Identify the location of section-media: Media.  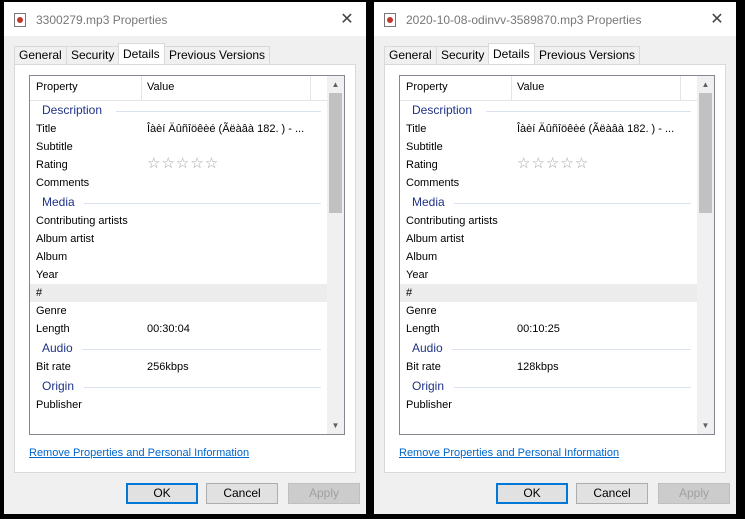
(548, 202).